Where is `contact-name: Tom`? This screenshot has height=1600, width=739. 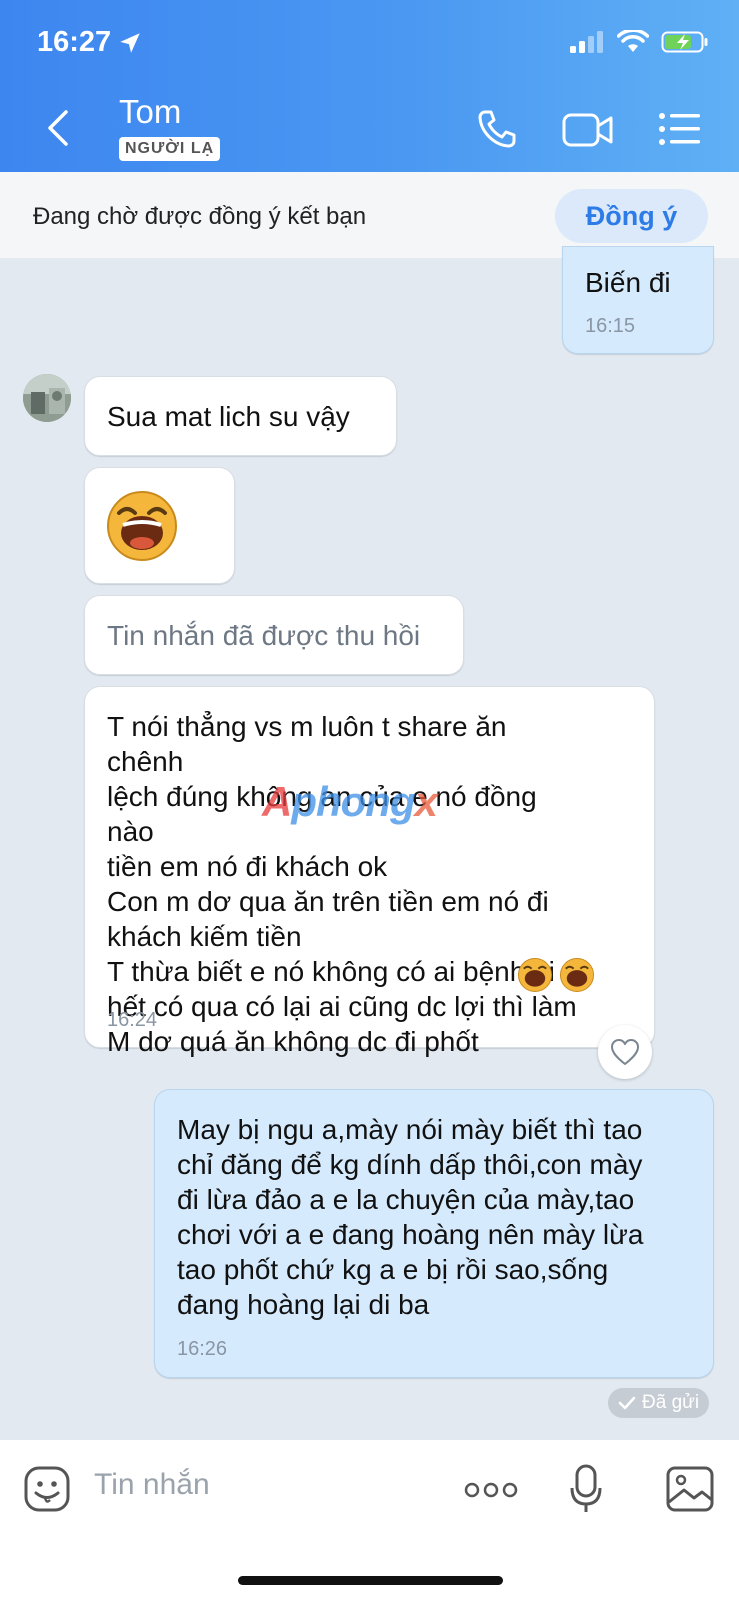
contact-name: Tom is located at coordinates (150, 112).